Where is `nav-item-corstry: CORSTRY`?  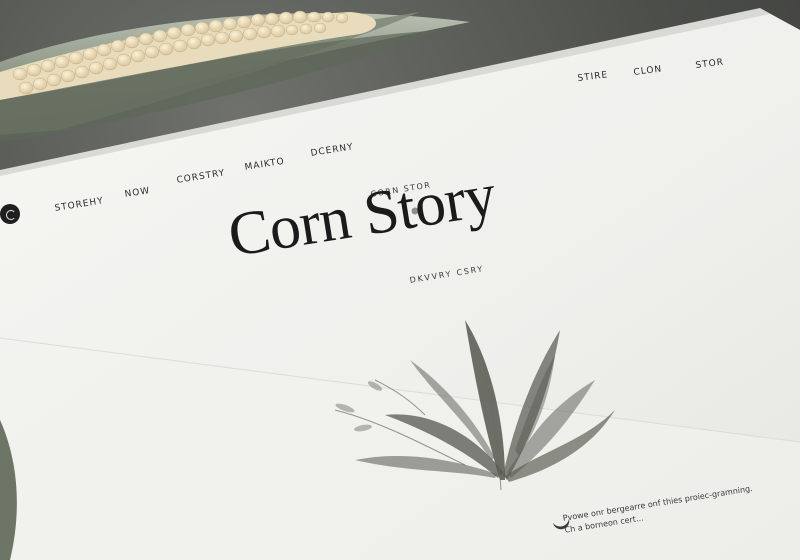
nav-item-corstry: CORSTRY is located at coordinates (201, 177).